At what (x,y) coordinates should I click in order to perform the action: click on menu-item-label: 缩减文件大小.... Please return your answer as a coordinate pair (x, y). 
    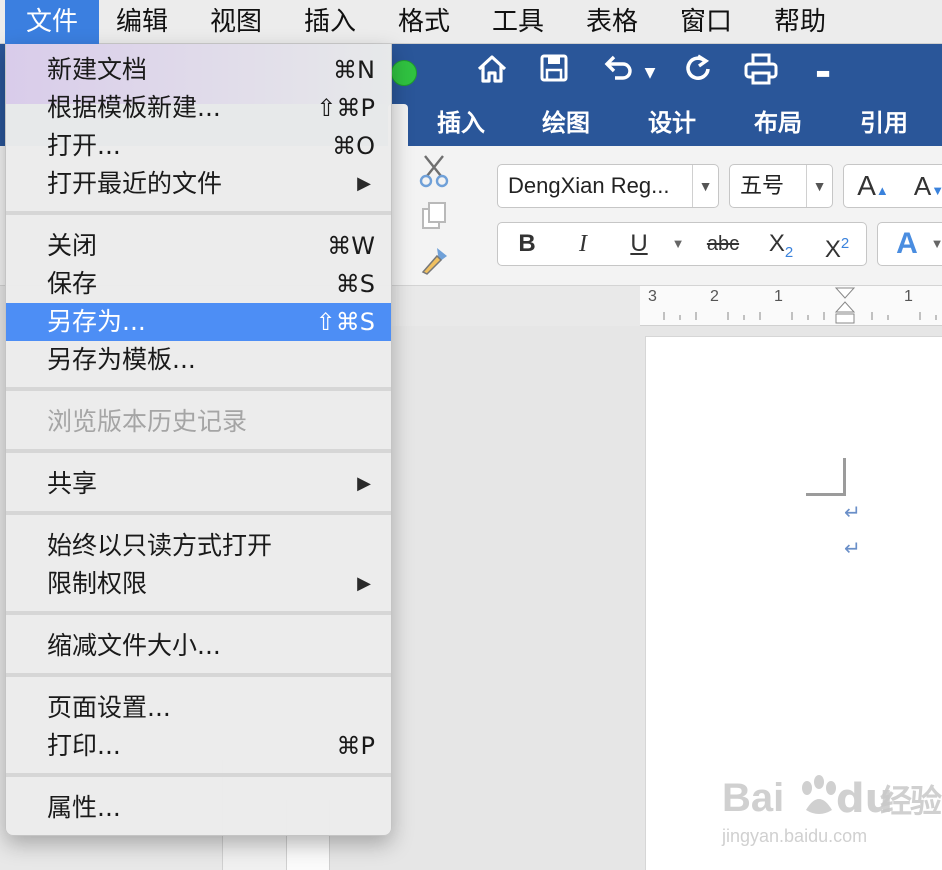
    Looking at the image, I should click on (134, 645).